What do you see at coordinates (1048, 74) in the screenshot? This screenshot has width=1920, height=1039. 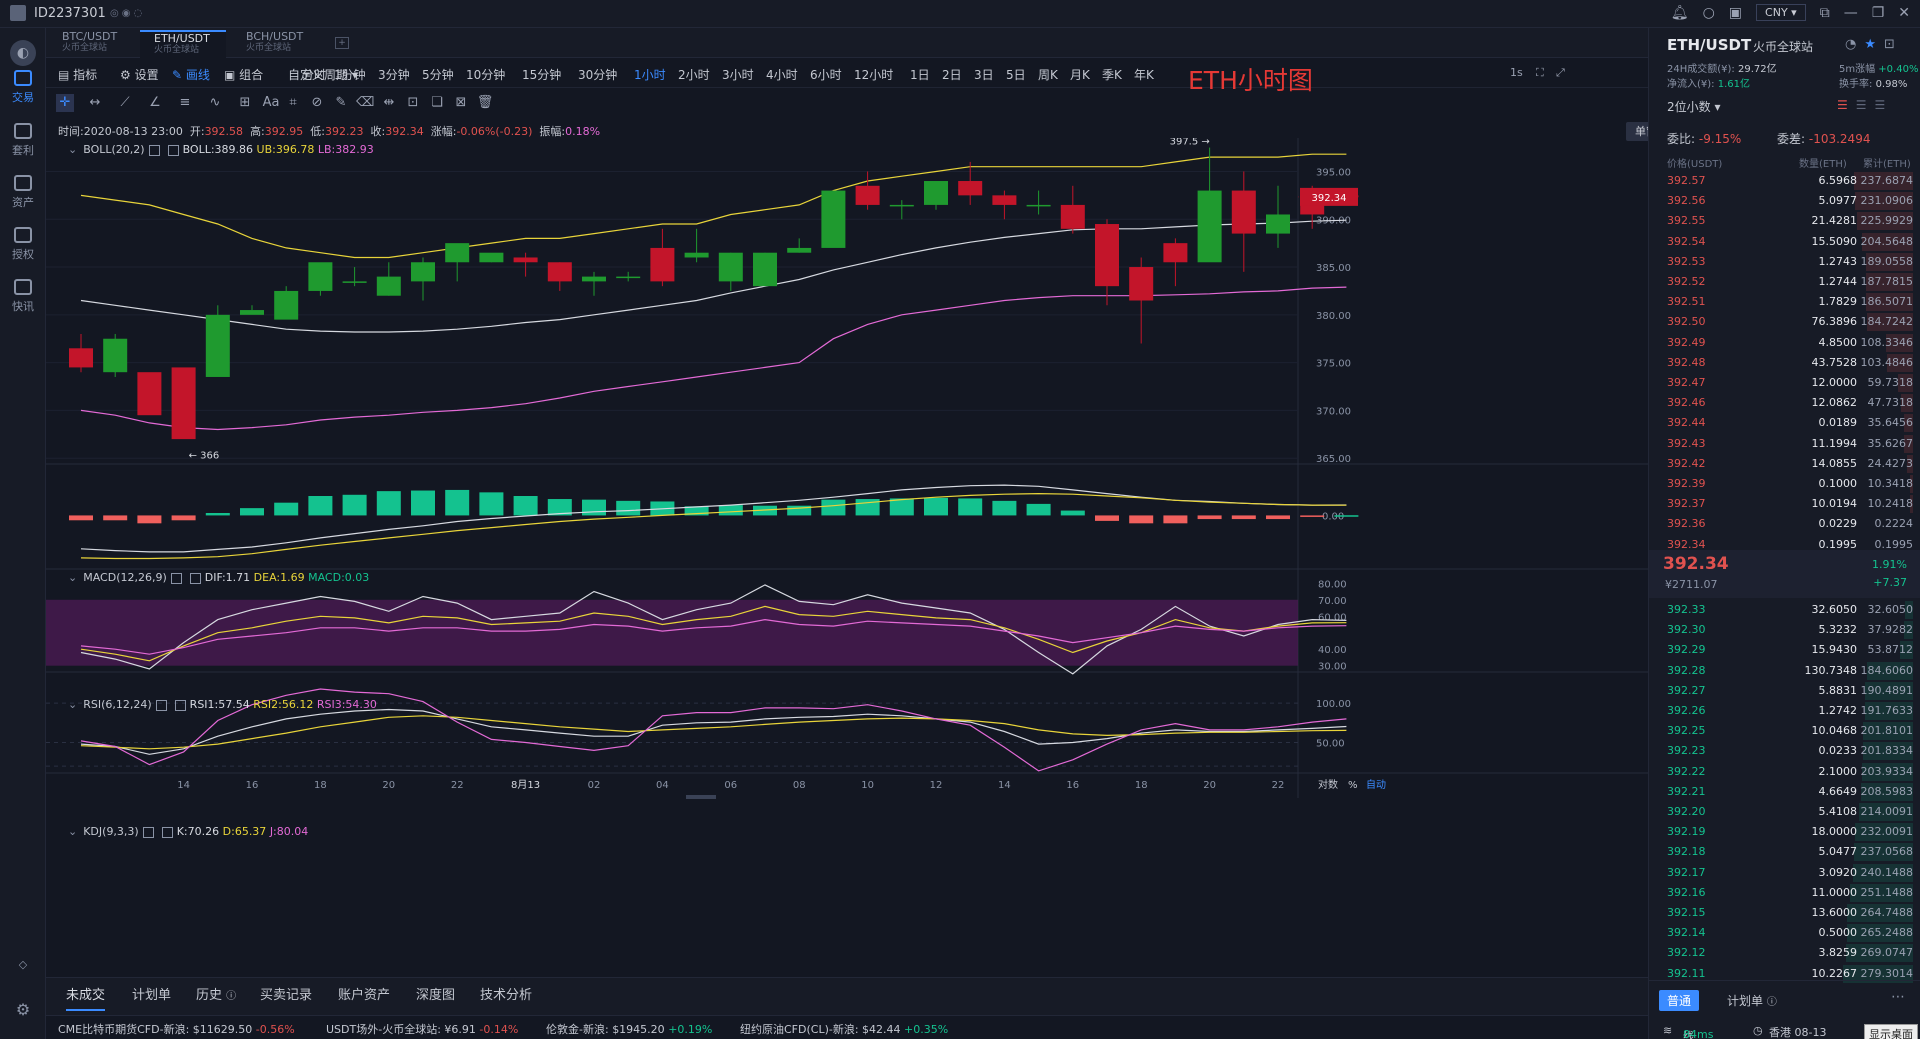 I see `period-option: 周K` at bounding box center [1048, 74].